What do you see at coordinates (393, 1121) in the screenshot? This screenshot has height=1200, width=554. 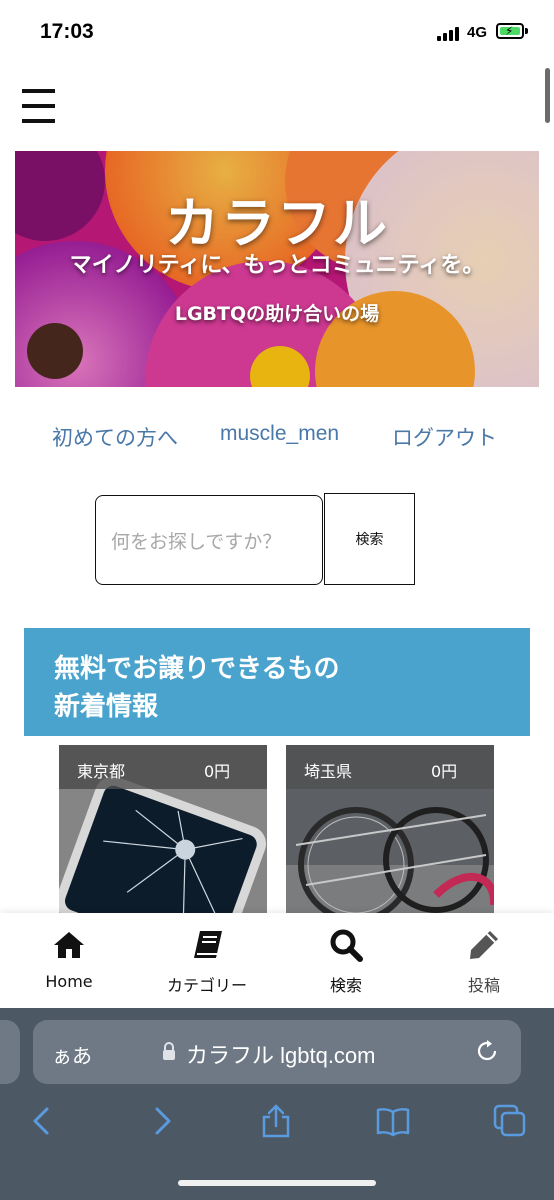 I see `bookmarks-icon` at bounding box center [393, 1121].